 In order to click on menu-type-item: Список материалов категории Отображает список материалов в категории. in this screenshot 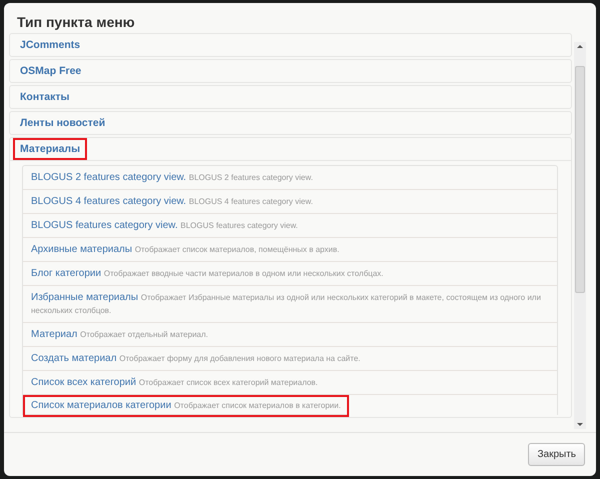, I will do `click(186, 406)`.